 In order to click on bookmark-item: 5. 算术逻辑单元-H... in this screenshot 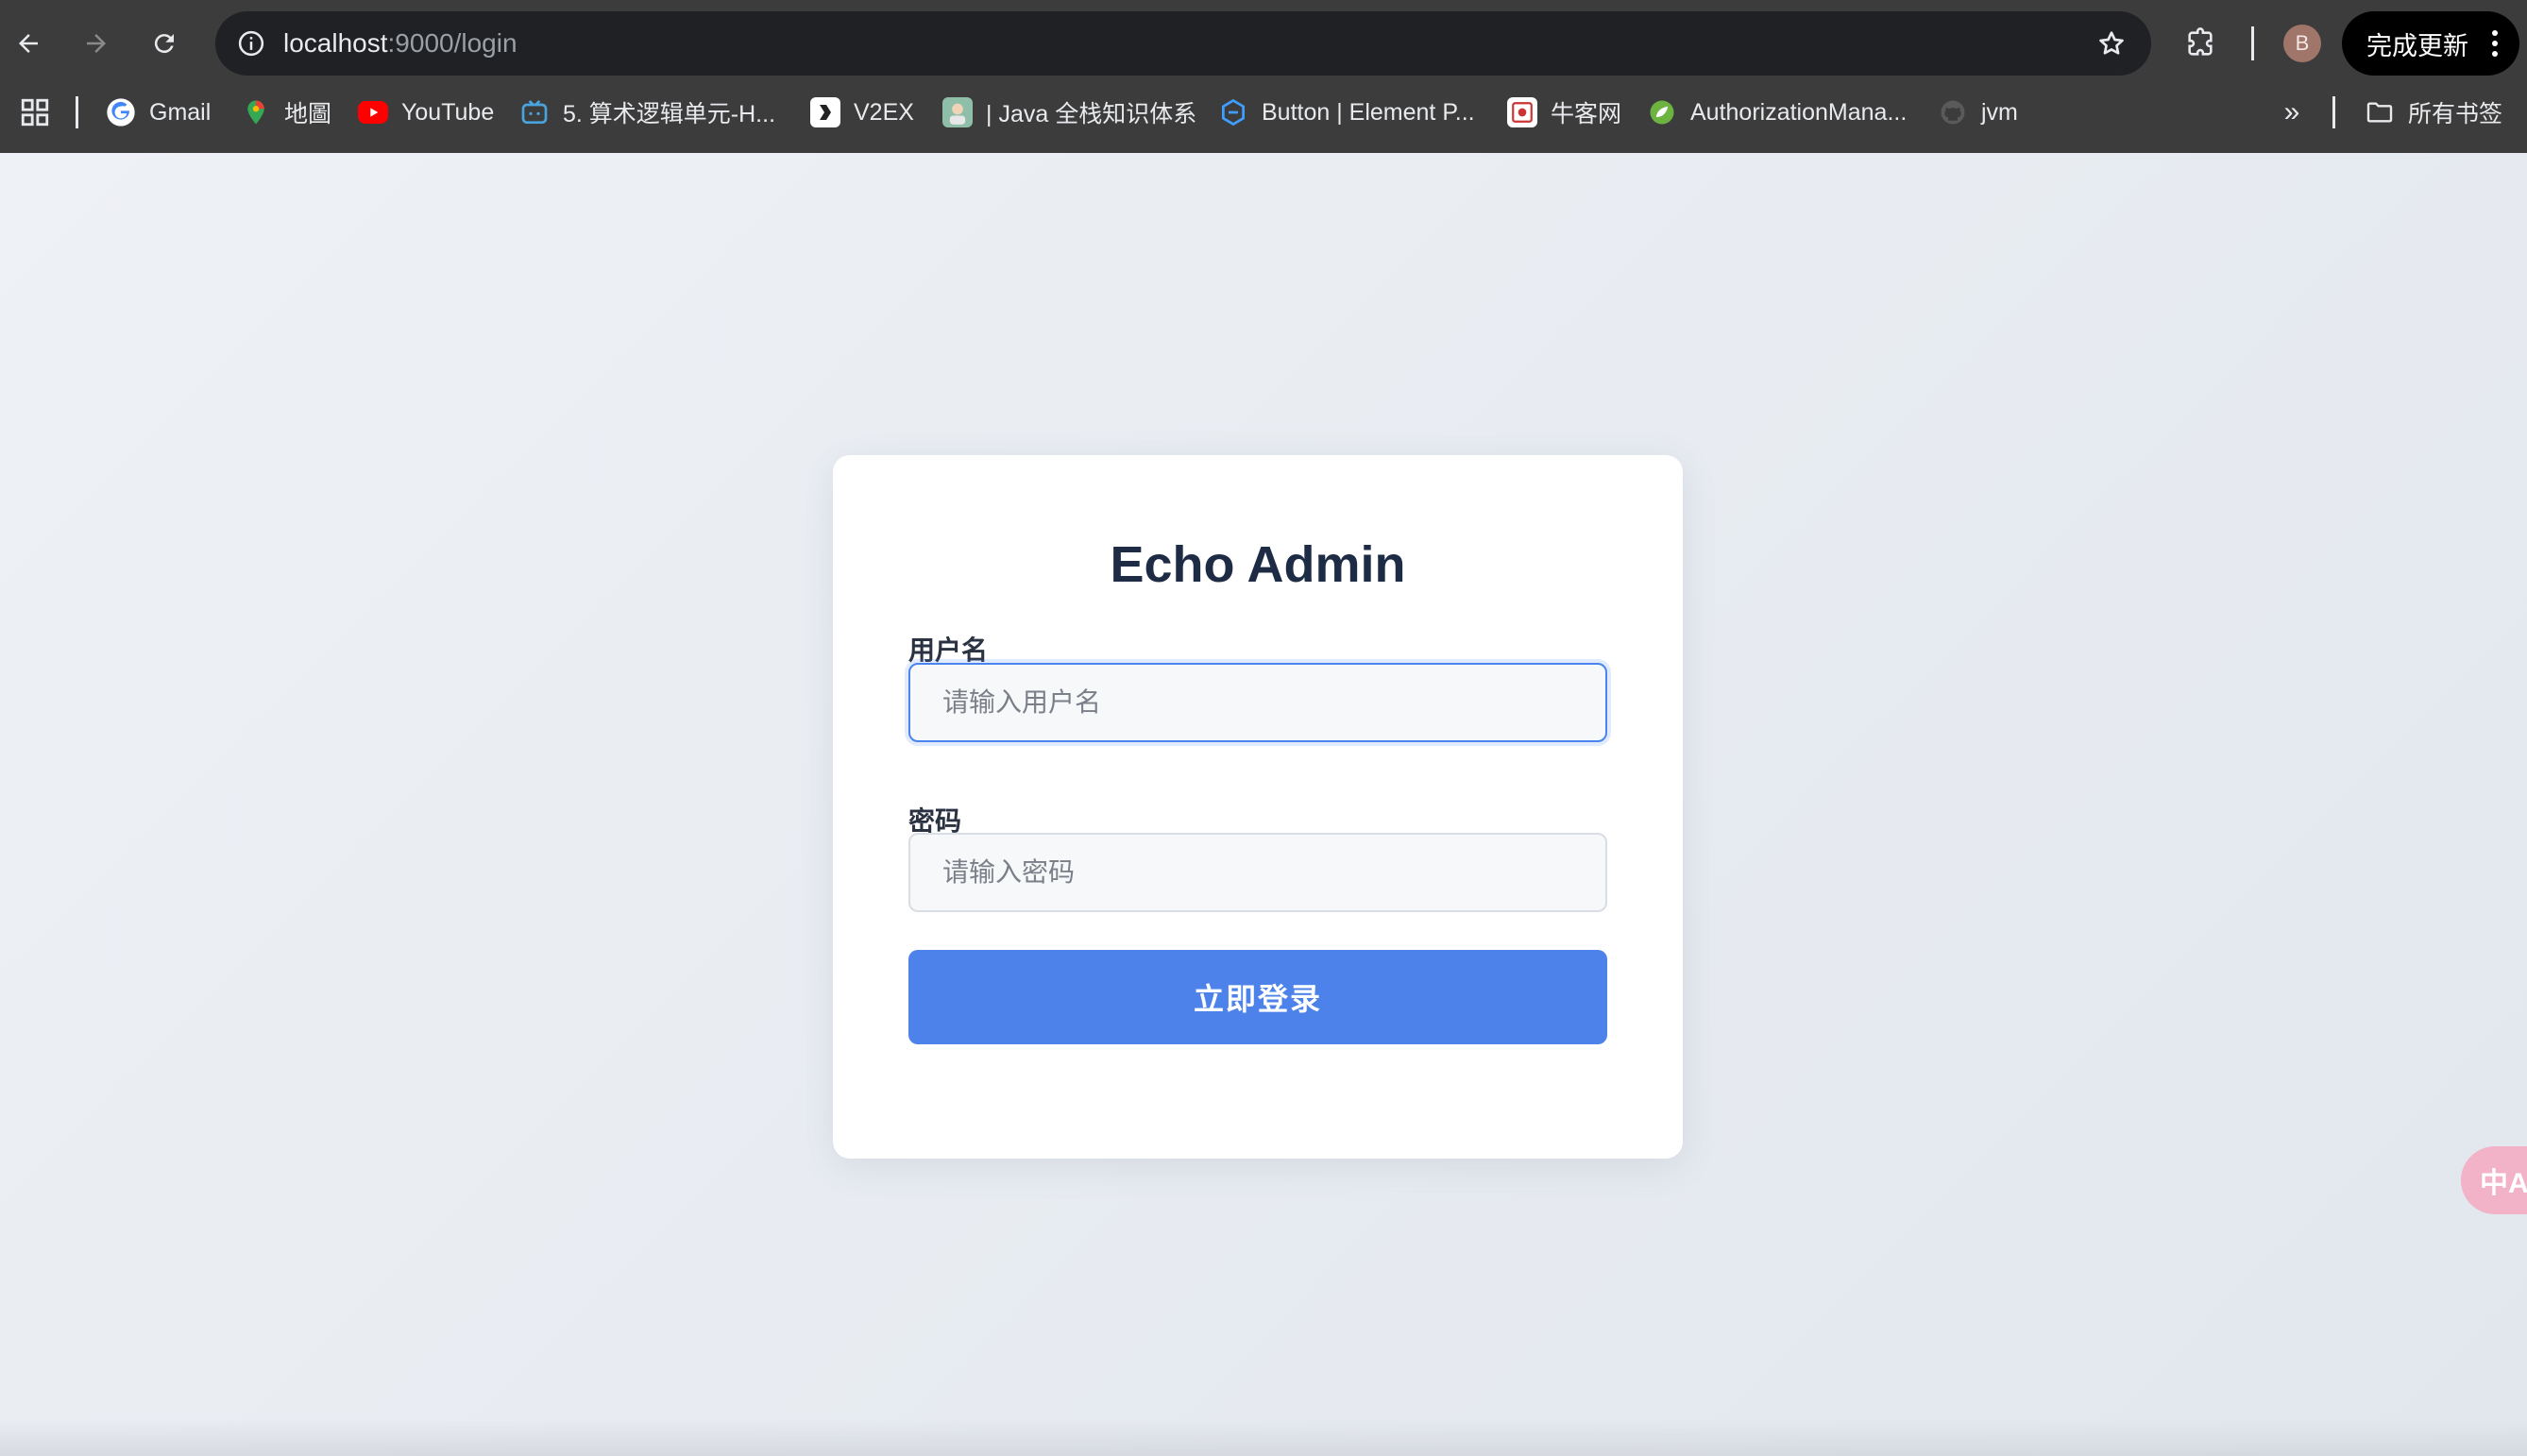, I will do `click(647, 112)`.